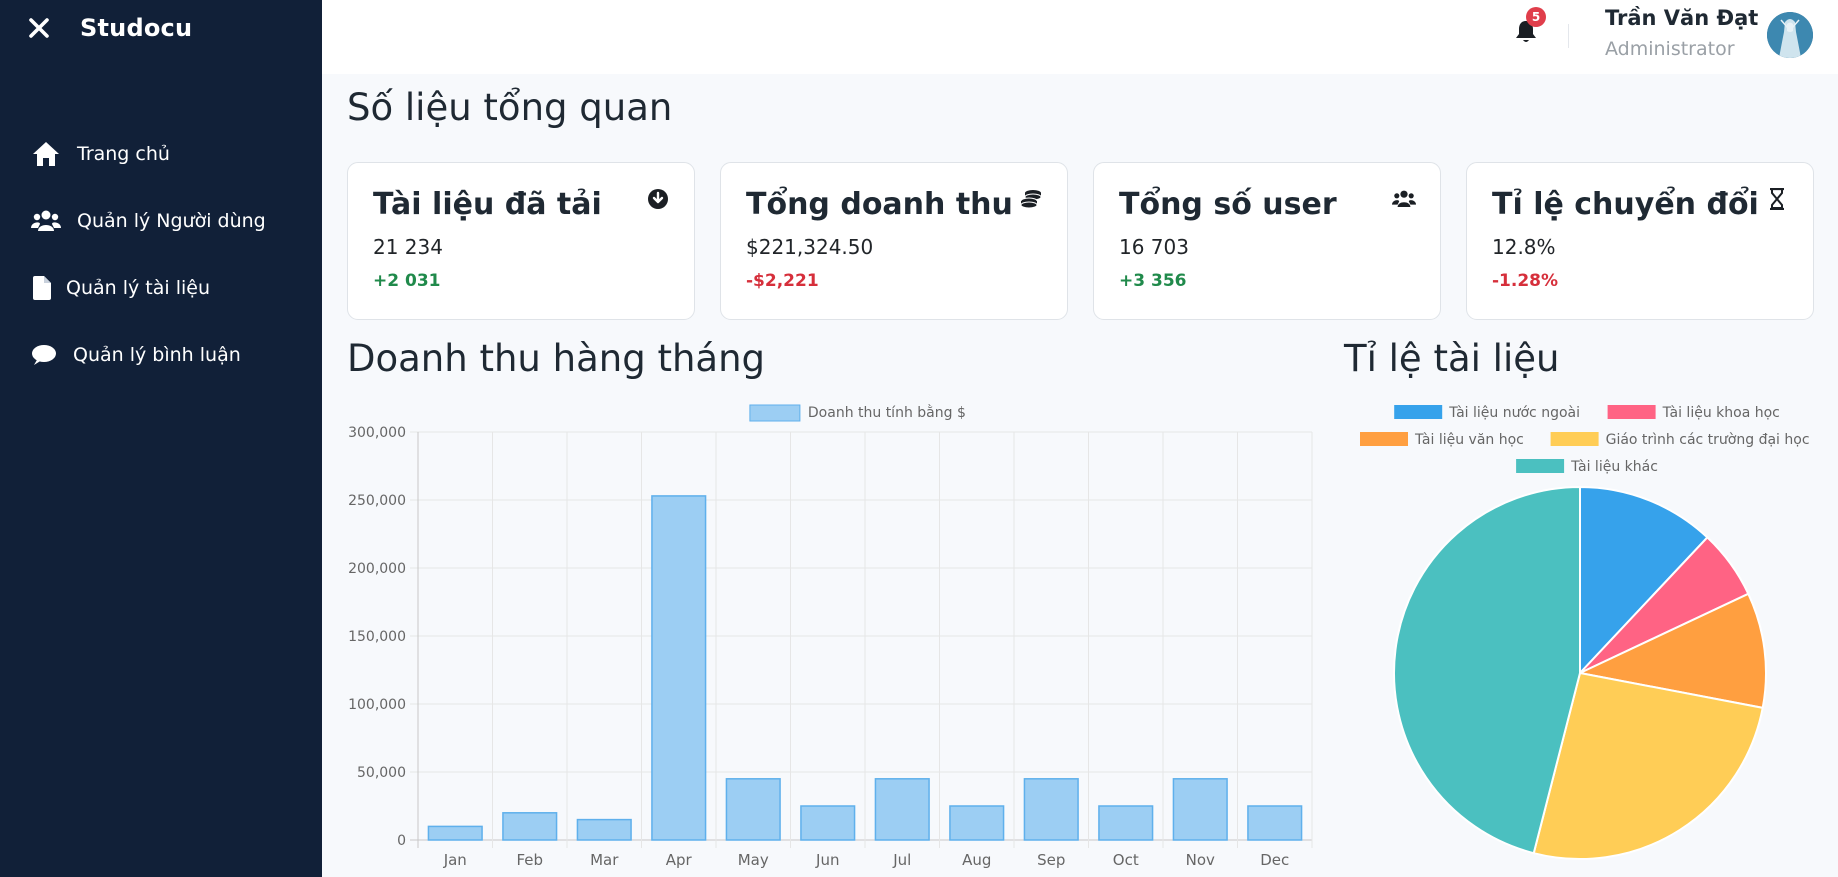  Describe the element at coordinates (1614, 467) in the screenshot. I see `legend-label: Tài liệu khác` at that location.